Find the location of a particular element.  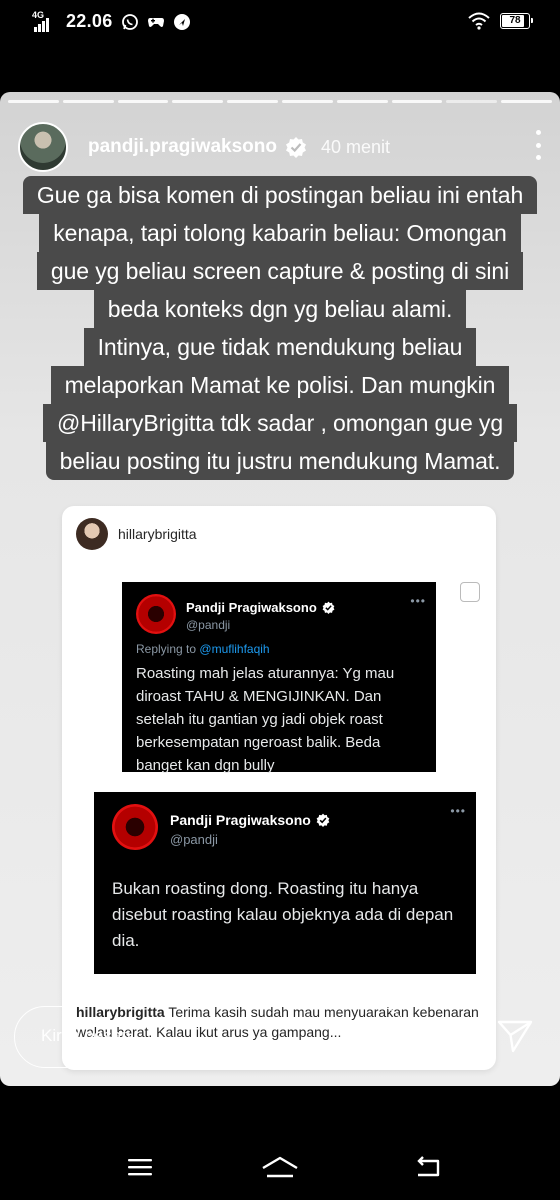

avatar is located at coordinates (43, 147).